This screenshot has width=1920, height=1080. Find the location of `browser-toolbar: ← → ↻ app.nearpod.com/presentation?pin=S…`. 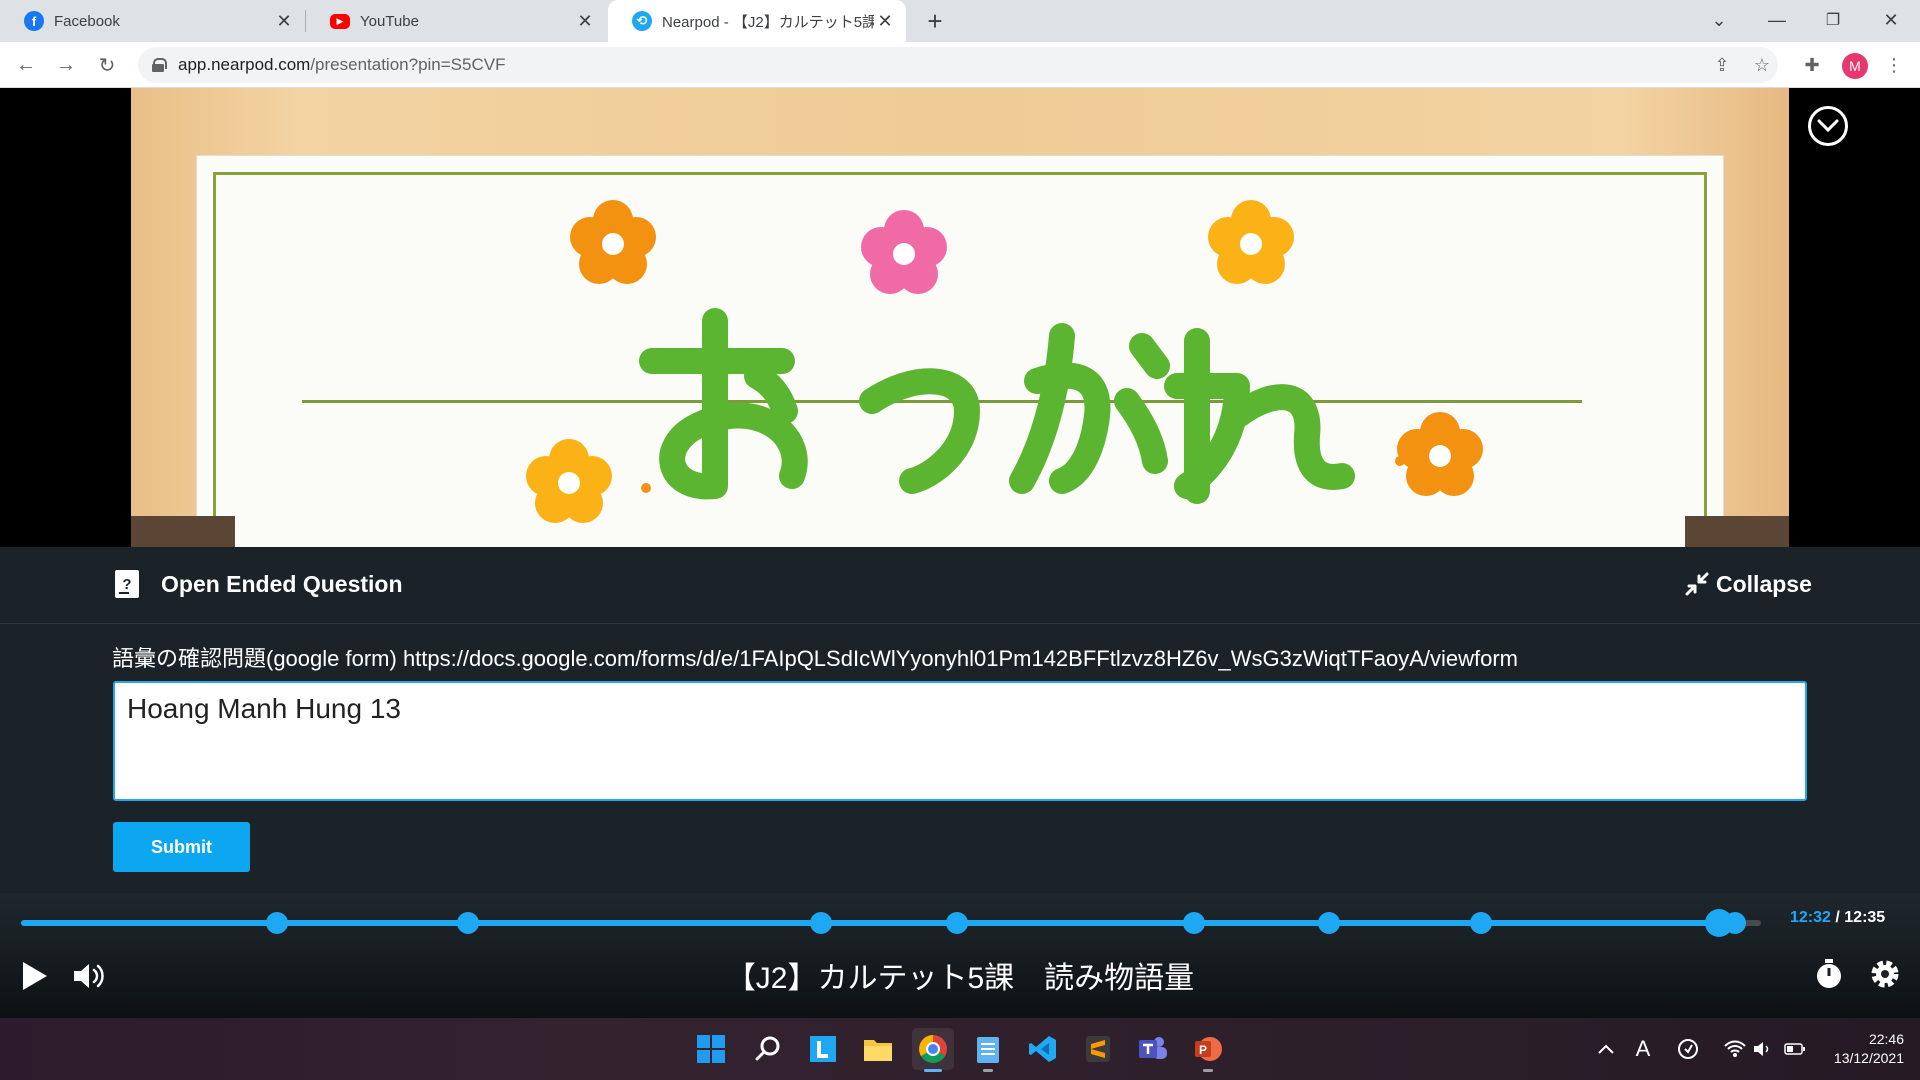

browser-toolbar: ← → ↻ app.nearpod.com/presentation?pin=S… is located at coordinates (960, 65).